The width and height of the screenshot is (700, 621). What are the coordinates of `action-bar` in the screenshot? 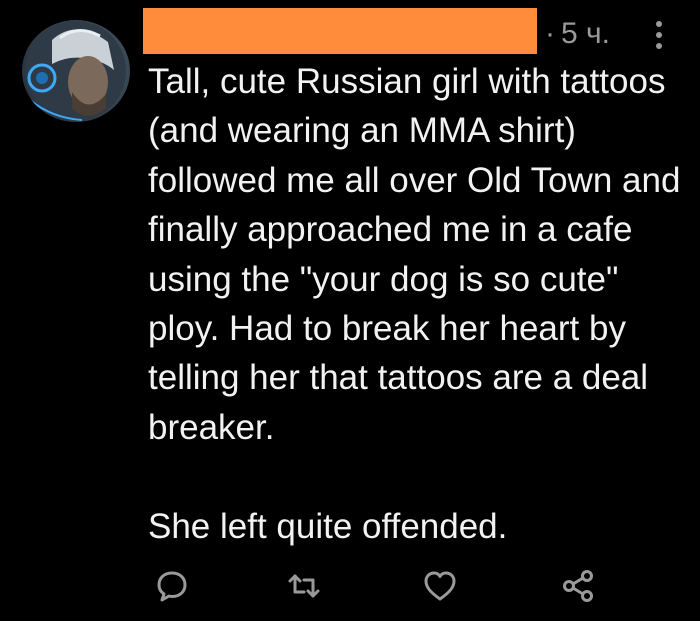 It's located at (350, 588).